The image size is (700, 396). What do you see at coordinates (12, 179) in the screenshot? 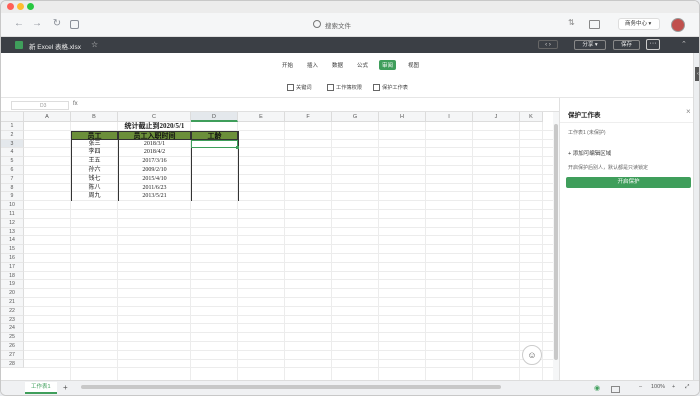
I see `row-header-7: 7` at bounding box center [12, 179].